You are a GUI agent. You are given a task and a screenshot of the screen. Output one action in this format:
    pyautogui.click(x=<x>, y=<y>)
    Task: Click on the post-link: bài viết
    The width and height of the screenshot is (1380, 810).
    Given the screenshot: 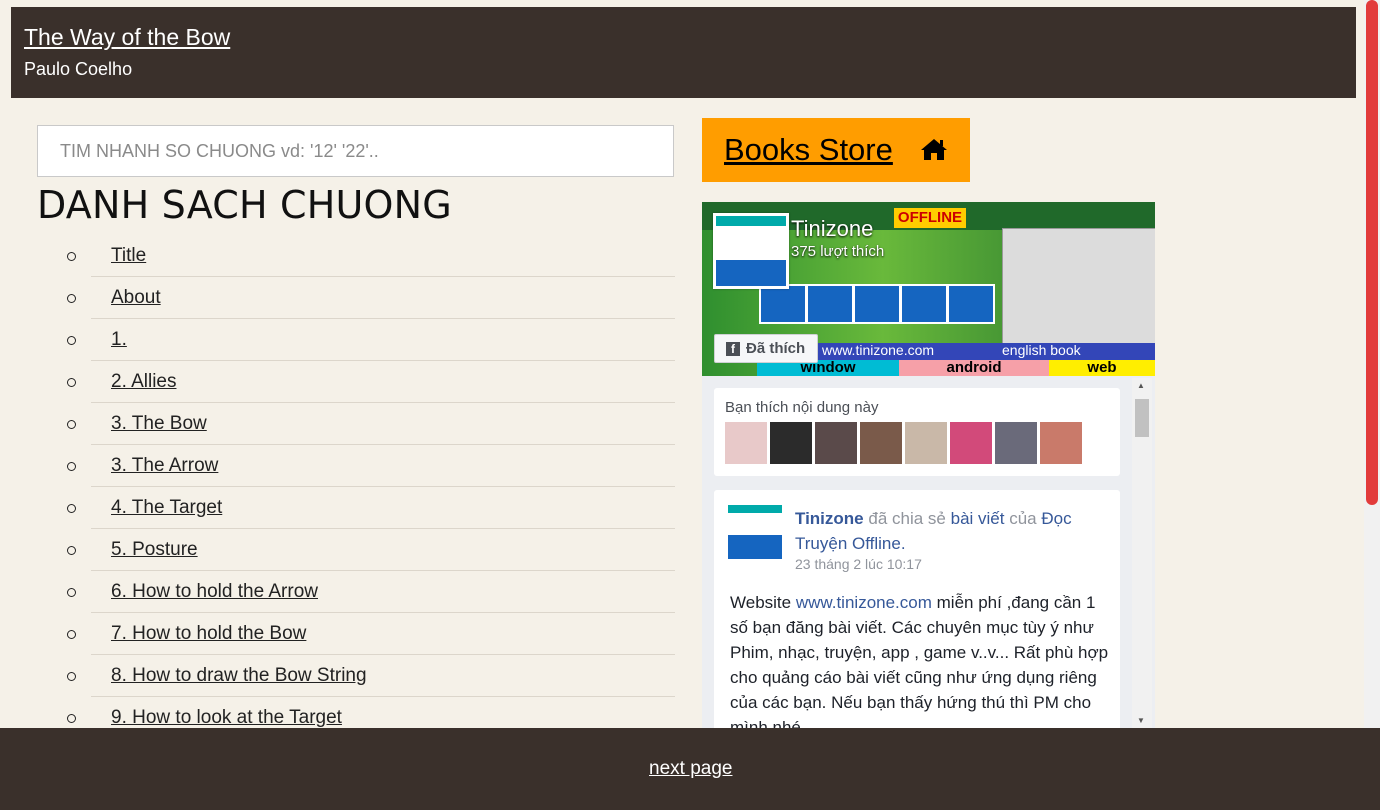 What is the action you would take?
    pyautogui.click(x=978, y=518)
    